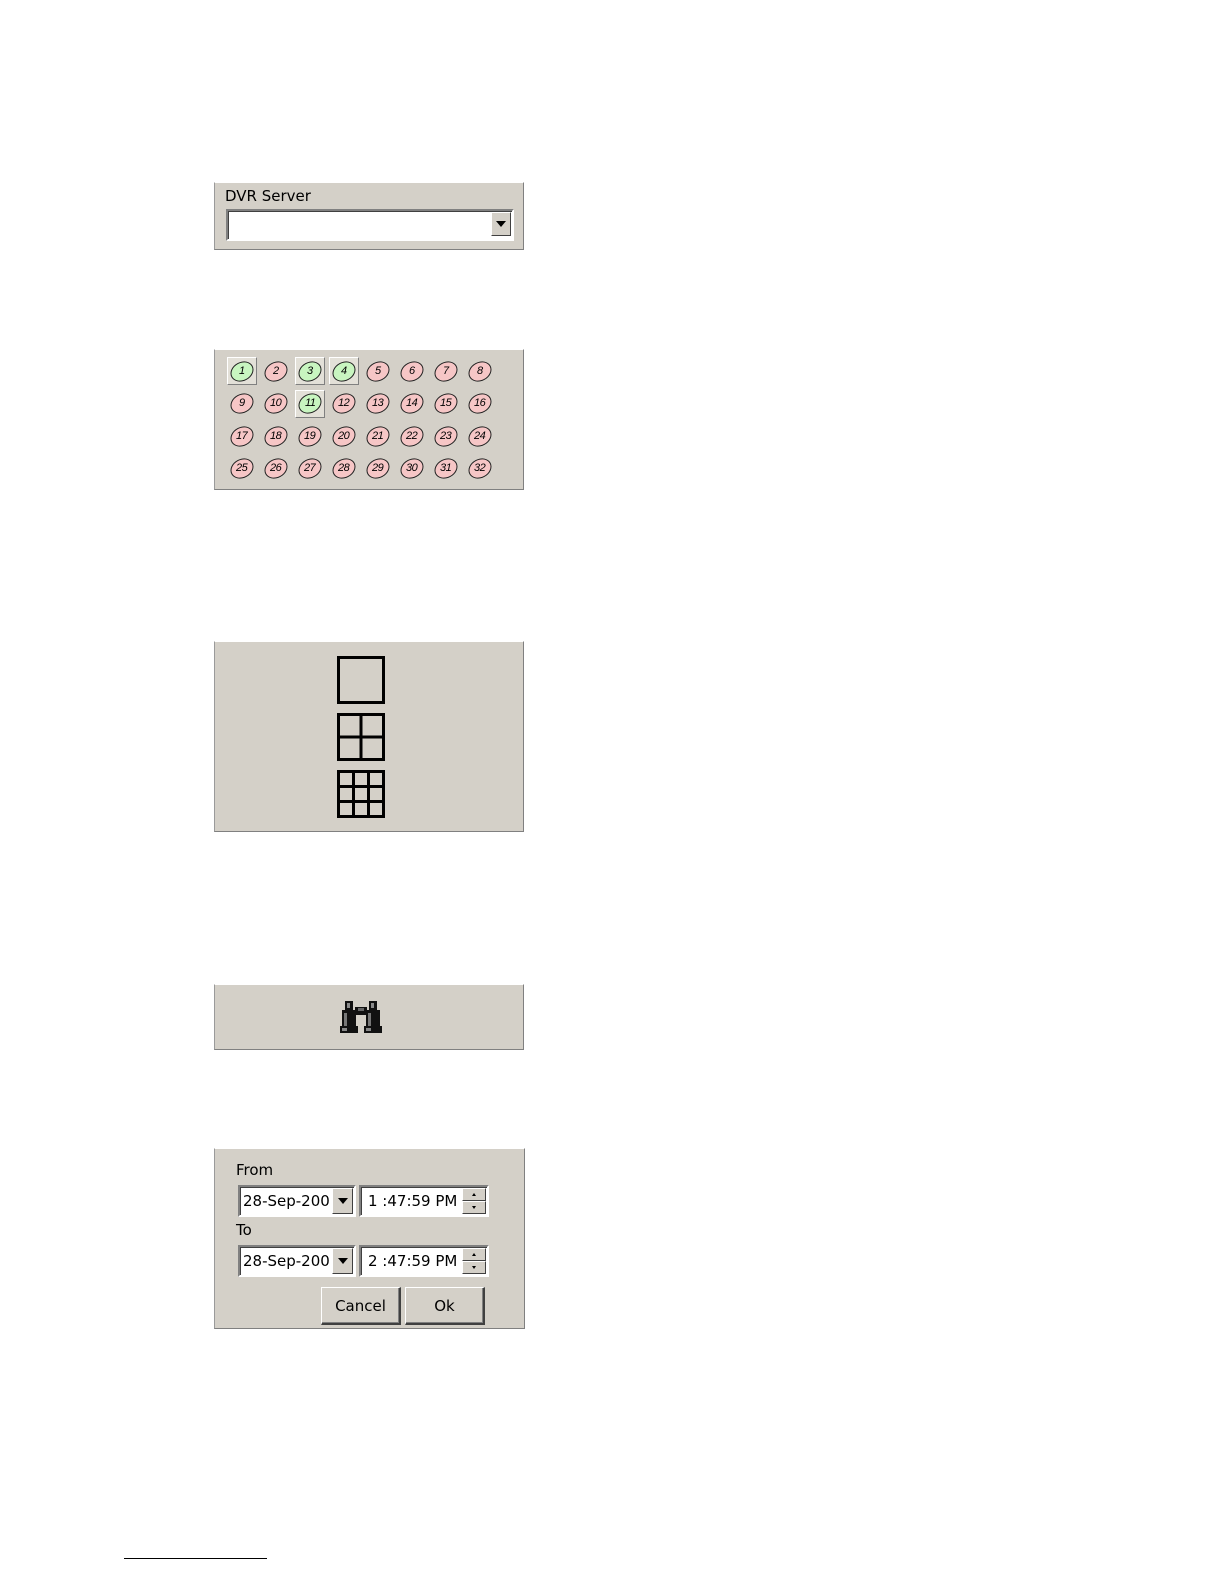 This screenshot has height=1584, width=1224. I want to click on to-date-picker: 28-Sep-200, so click(297, 1261).